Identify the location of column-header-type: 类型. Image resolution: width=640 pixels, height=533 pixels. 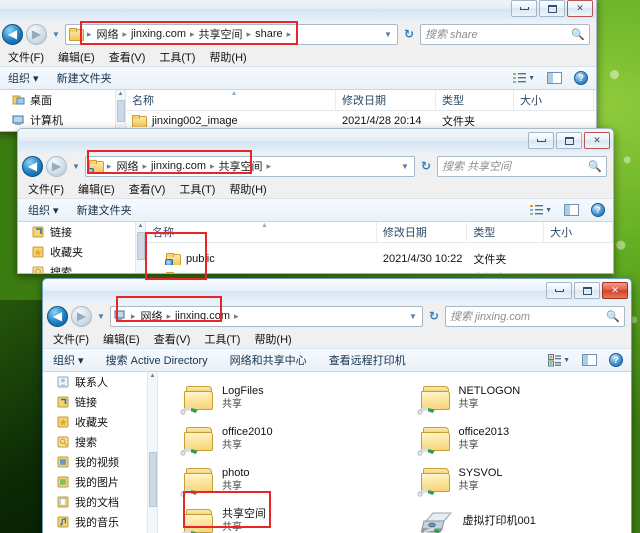
(475, 100).